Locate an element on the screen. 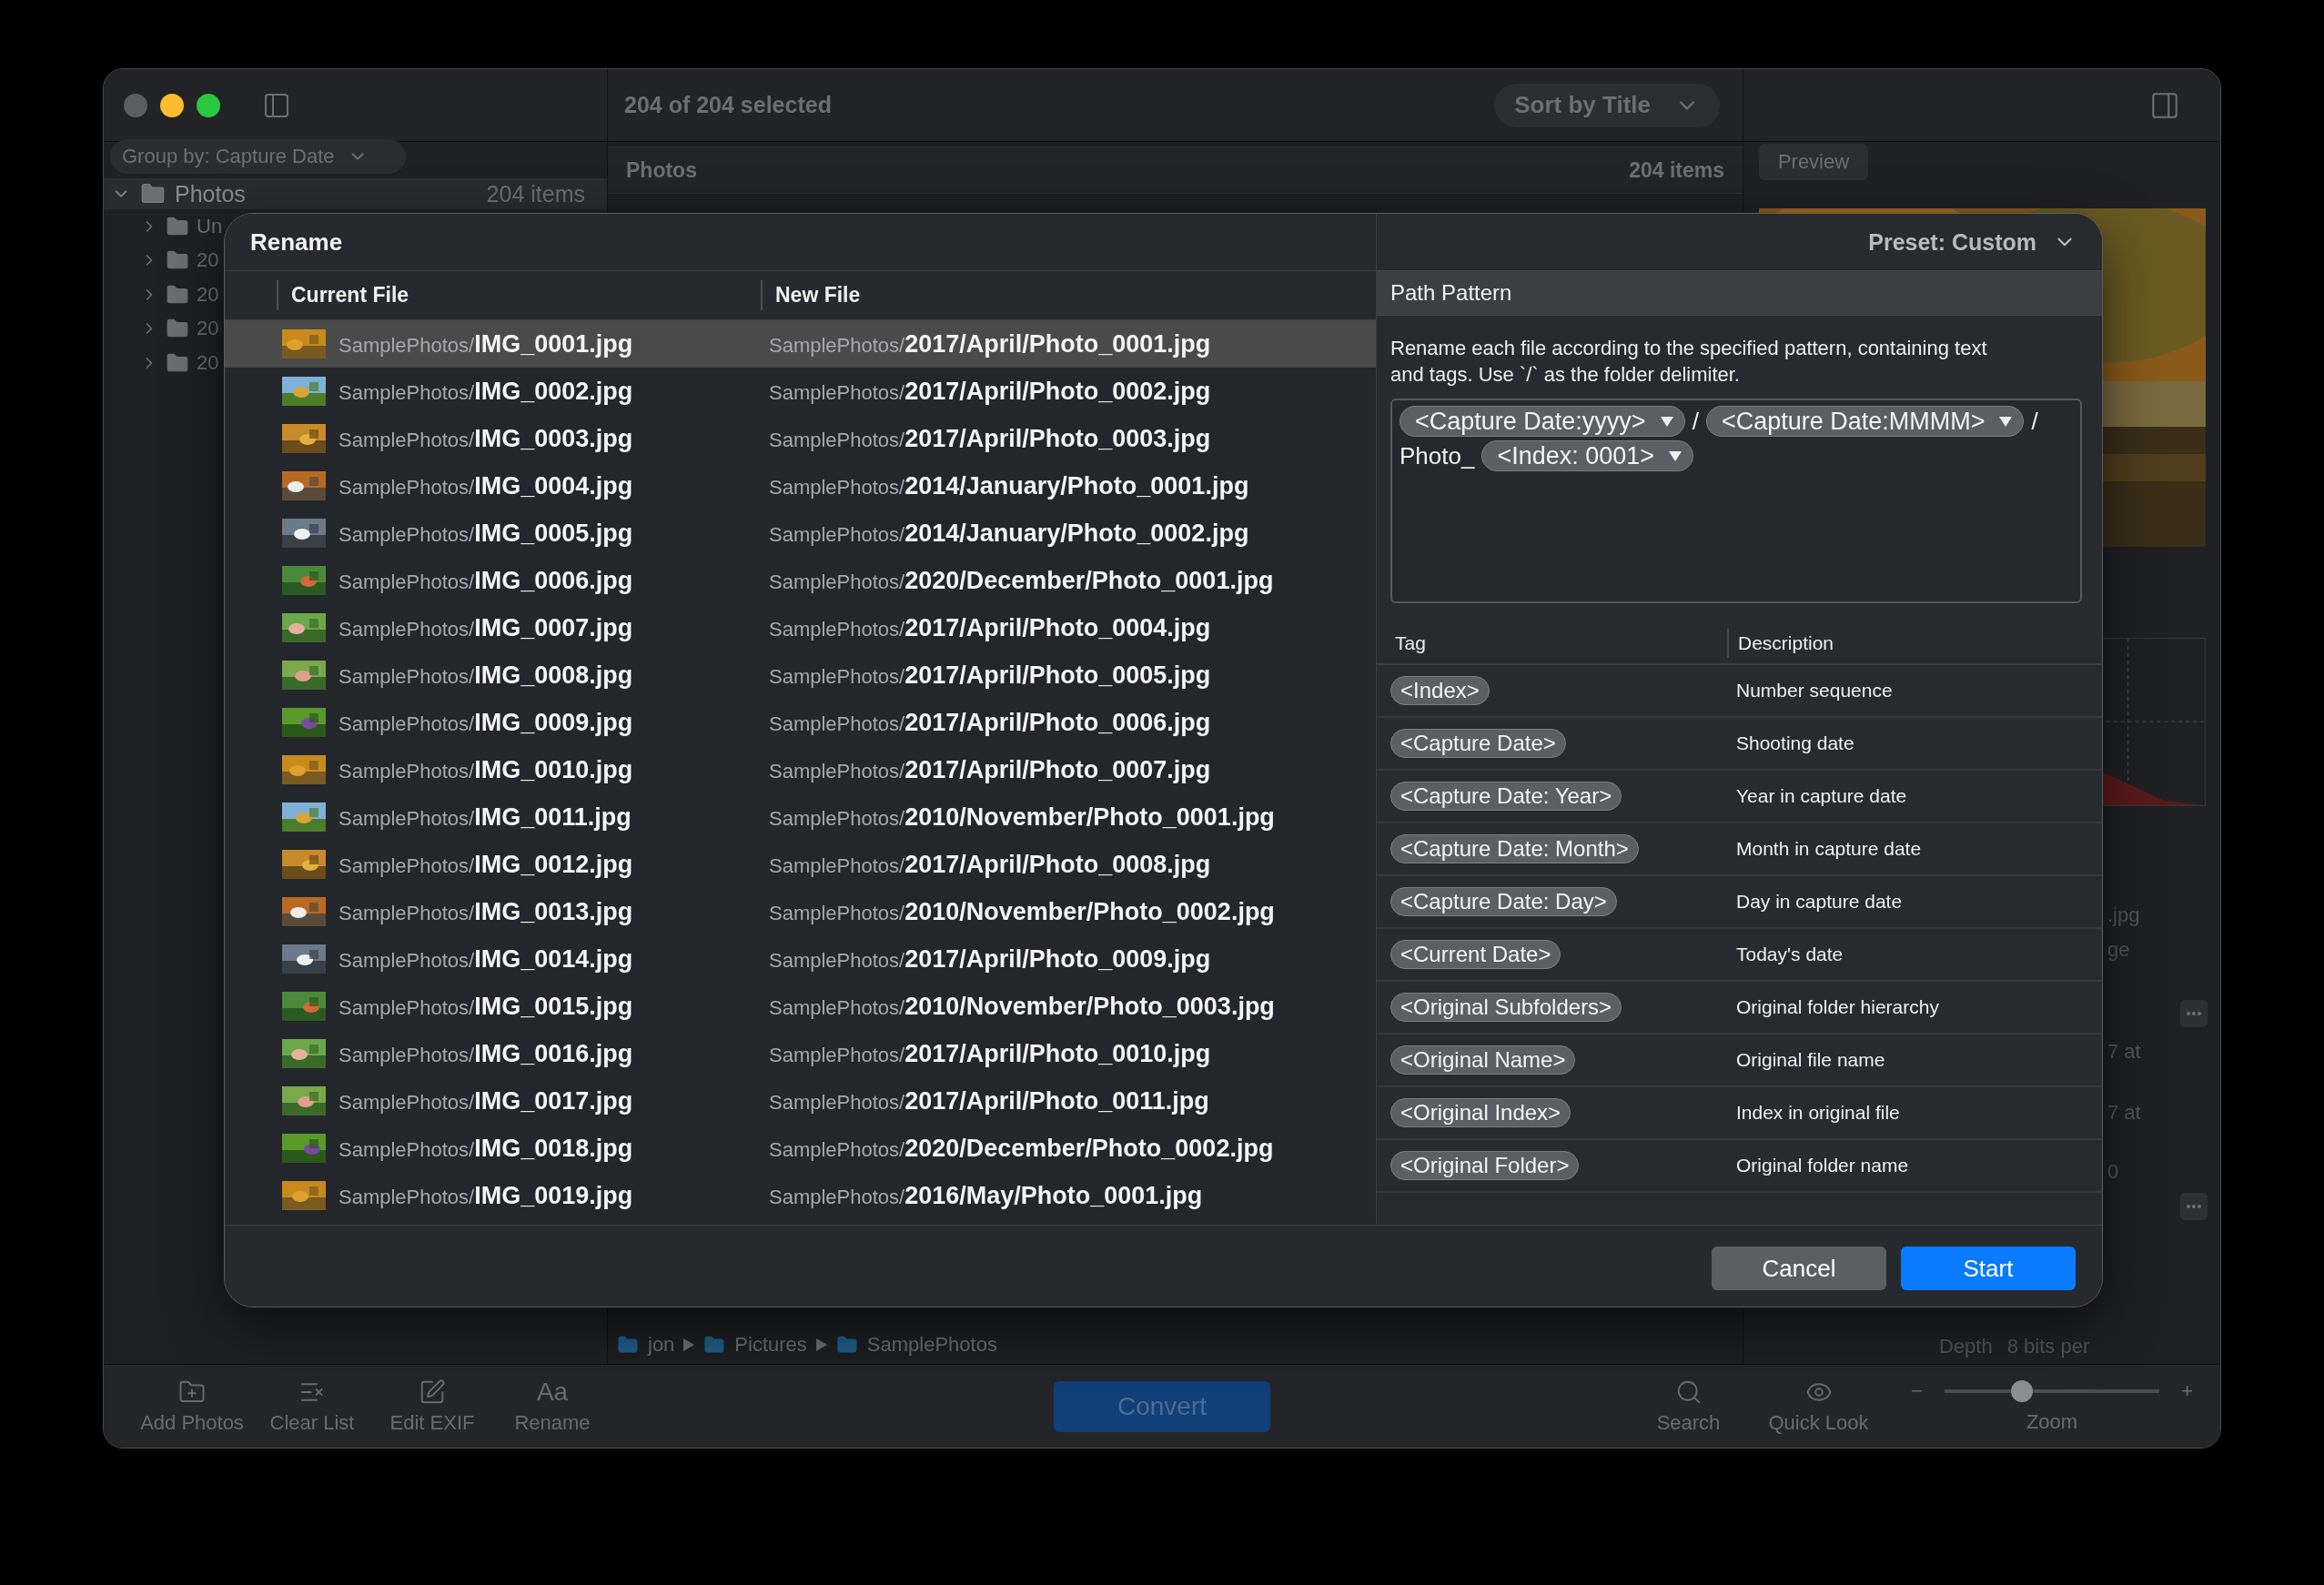  file-row: SamplePhotos/IMG_0009.jpg SamplePhotos/2017/April/Photo_0006.jpg is located at coordinates (800, 722).